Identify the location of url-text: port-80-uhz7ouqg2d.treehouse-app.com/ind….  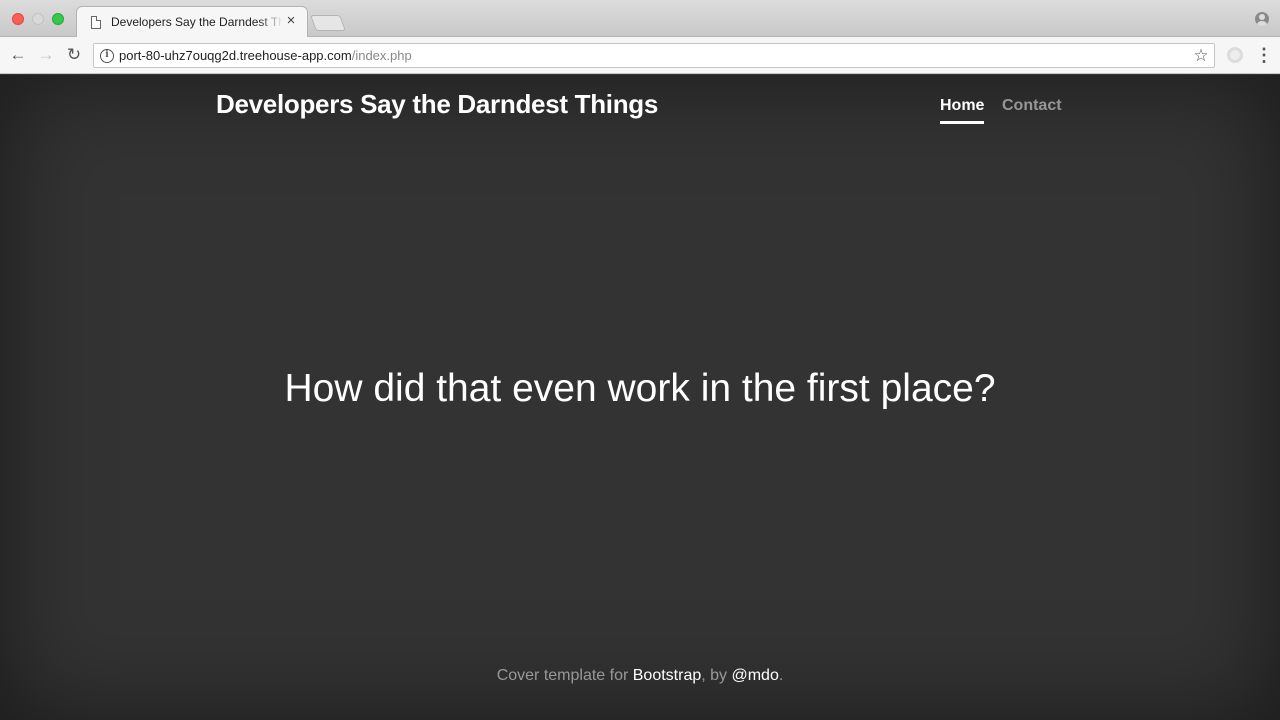
(265, 55).